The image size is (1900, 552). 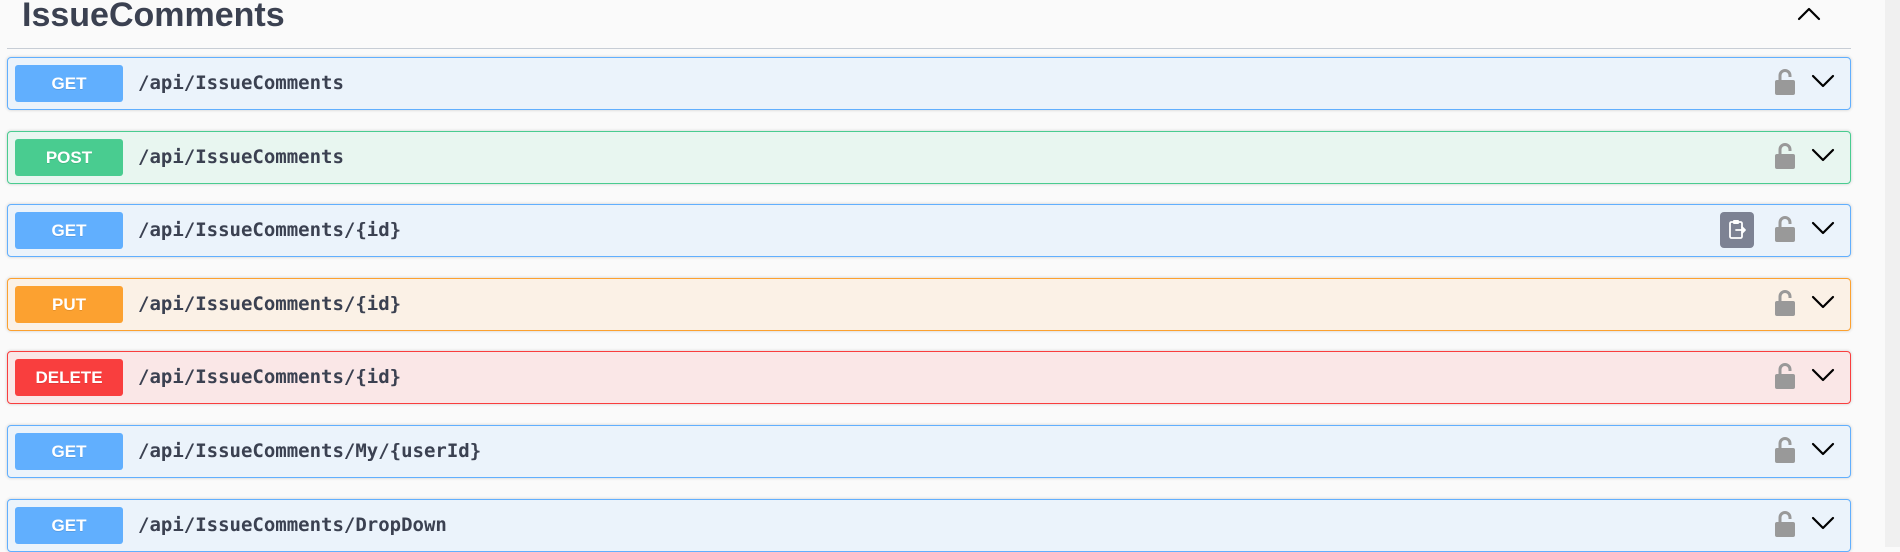 What do you see at coordinates (69, 377) in the screenshot?
I see `method-badge: DELETE` at bounding box center [69, 377].